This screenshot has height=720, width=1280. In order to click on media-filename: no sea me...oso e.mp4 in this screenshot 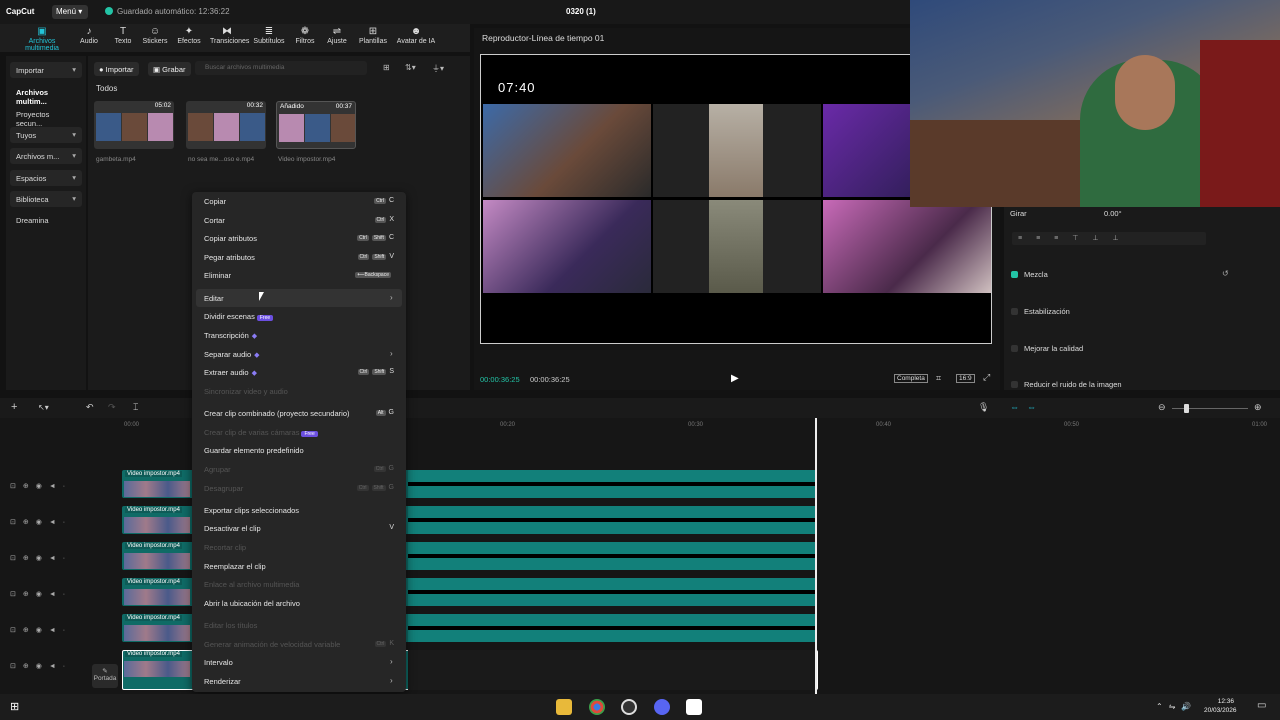, I will do `click(221, 159)`.